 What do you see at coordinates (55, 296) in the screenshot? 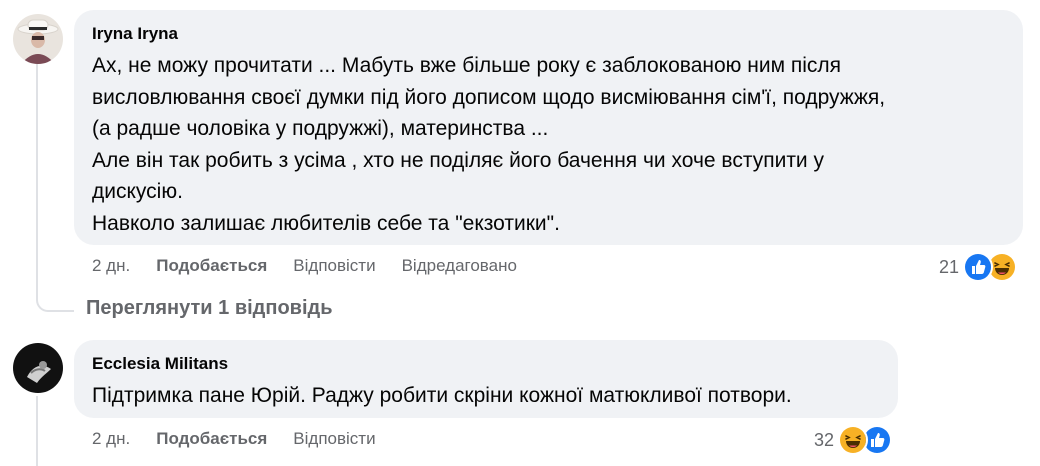
I see `replies-connector` at bounding box center [55, 296].